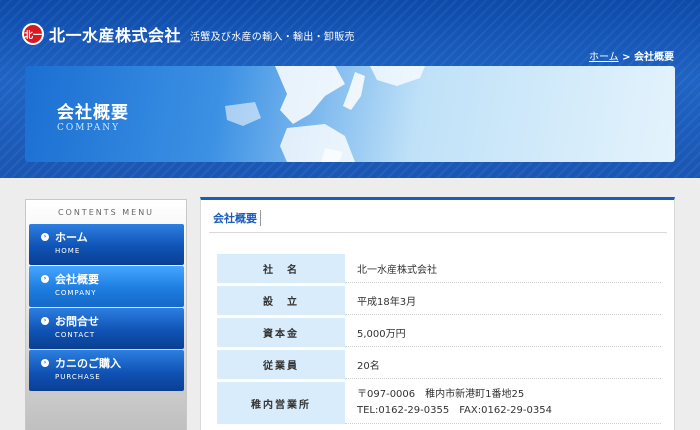  Describe the element at coordinates (88, 363) in the screenshot. I see `menu-item-label: カニのご購入` at that location.